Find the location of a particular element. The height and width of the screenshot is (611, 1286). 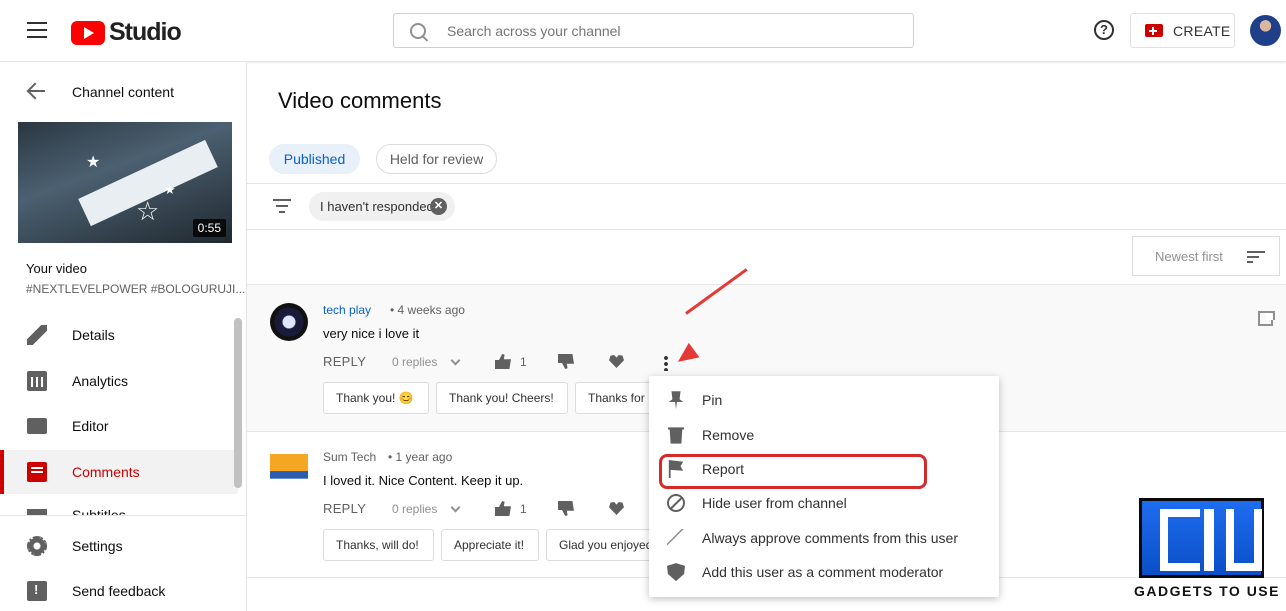

comment-author: Sum Tech is located at coordinates (349, 457).